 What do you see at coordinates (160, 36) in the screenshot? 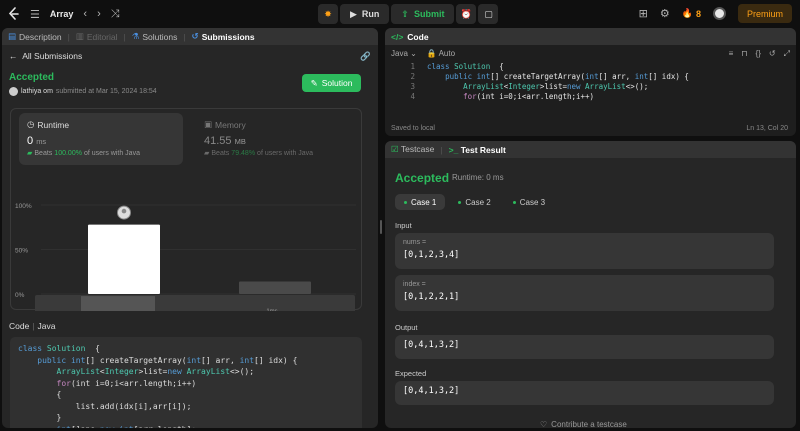
I see `tab-solutions-label: Solutions` at bounding box center [160, 36].